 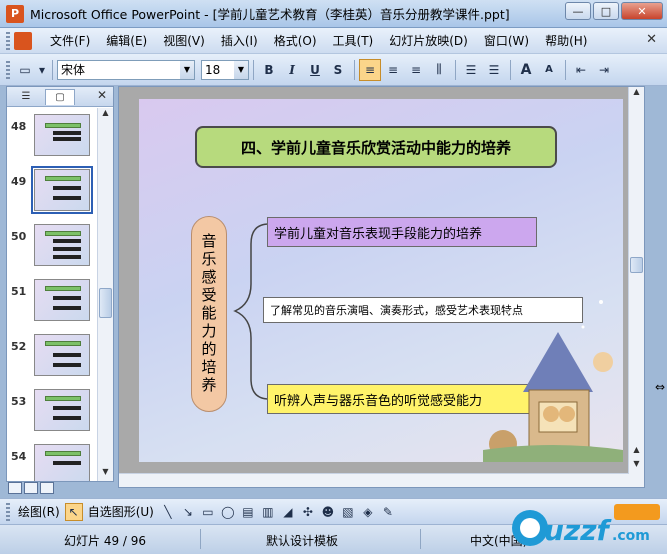 I want to click on scroll-down-icon: ▼, so click(x=105, y=474).